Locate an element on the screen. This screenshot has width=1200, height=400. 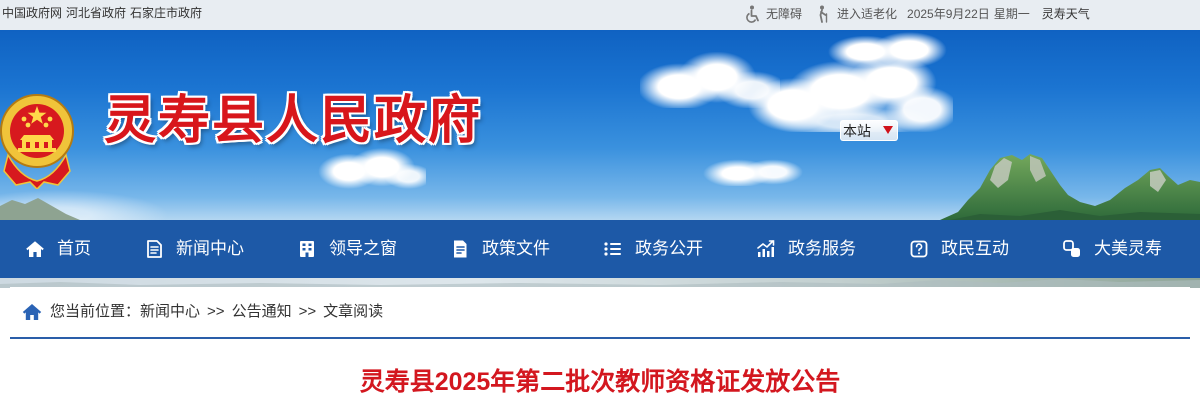
list-icon is located at coordinates (613, 249).